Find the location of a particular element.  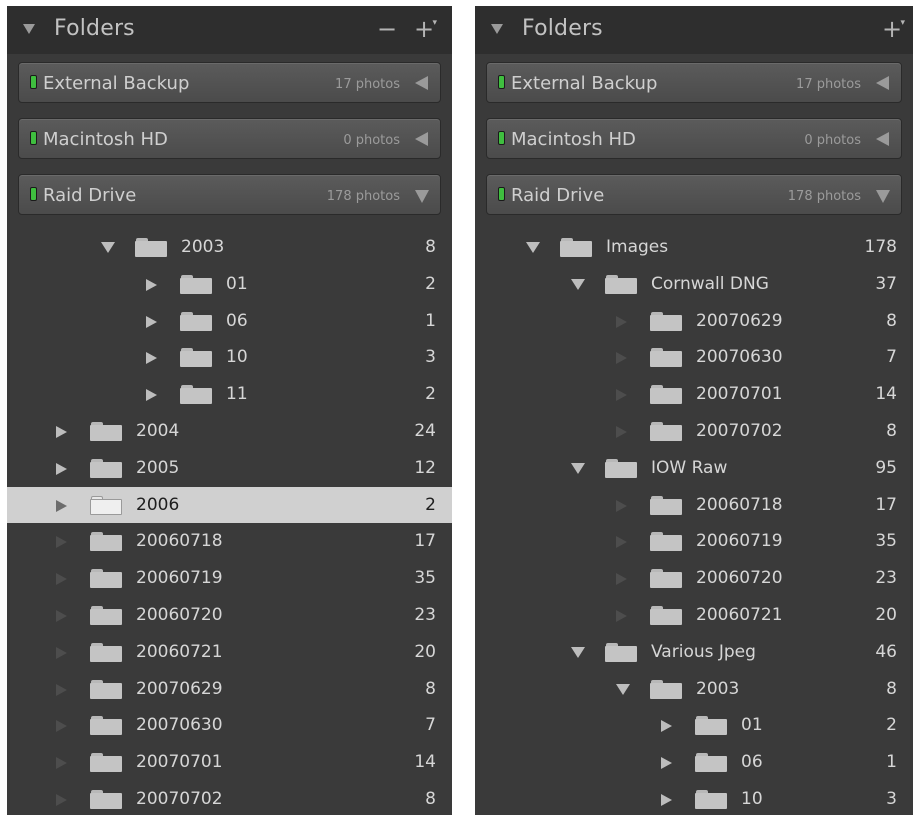

volume-photo-count: 178 photos is located at coordinates (363, 196).